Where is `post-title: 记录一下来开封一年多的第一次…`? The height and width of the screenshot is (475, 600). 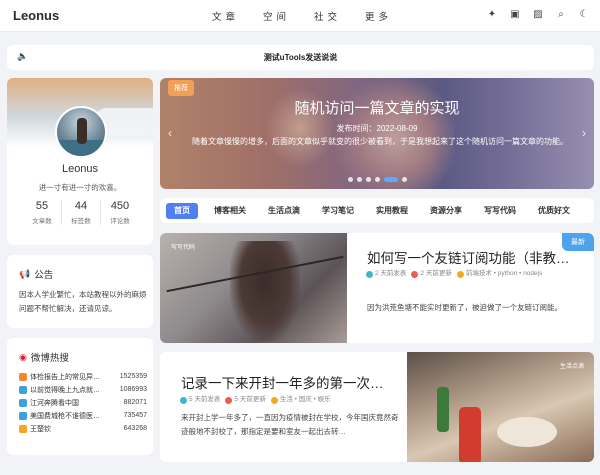 post-title: 记录一下来开封一年多的第一次… is located at coordinates (282, 382).